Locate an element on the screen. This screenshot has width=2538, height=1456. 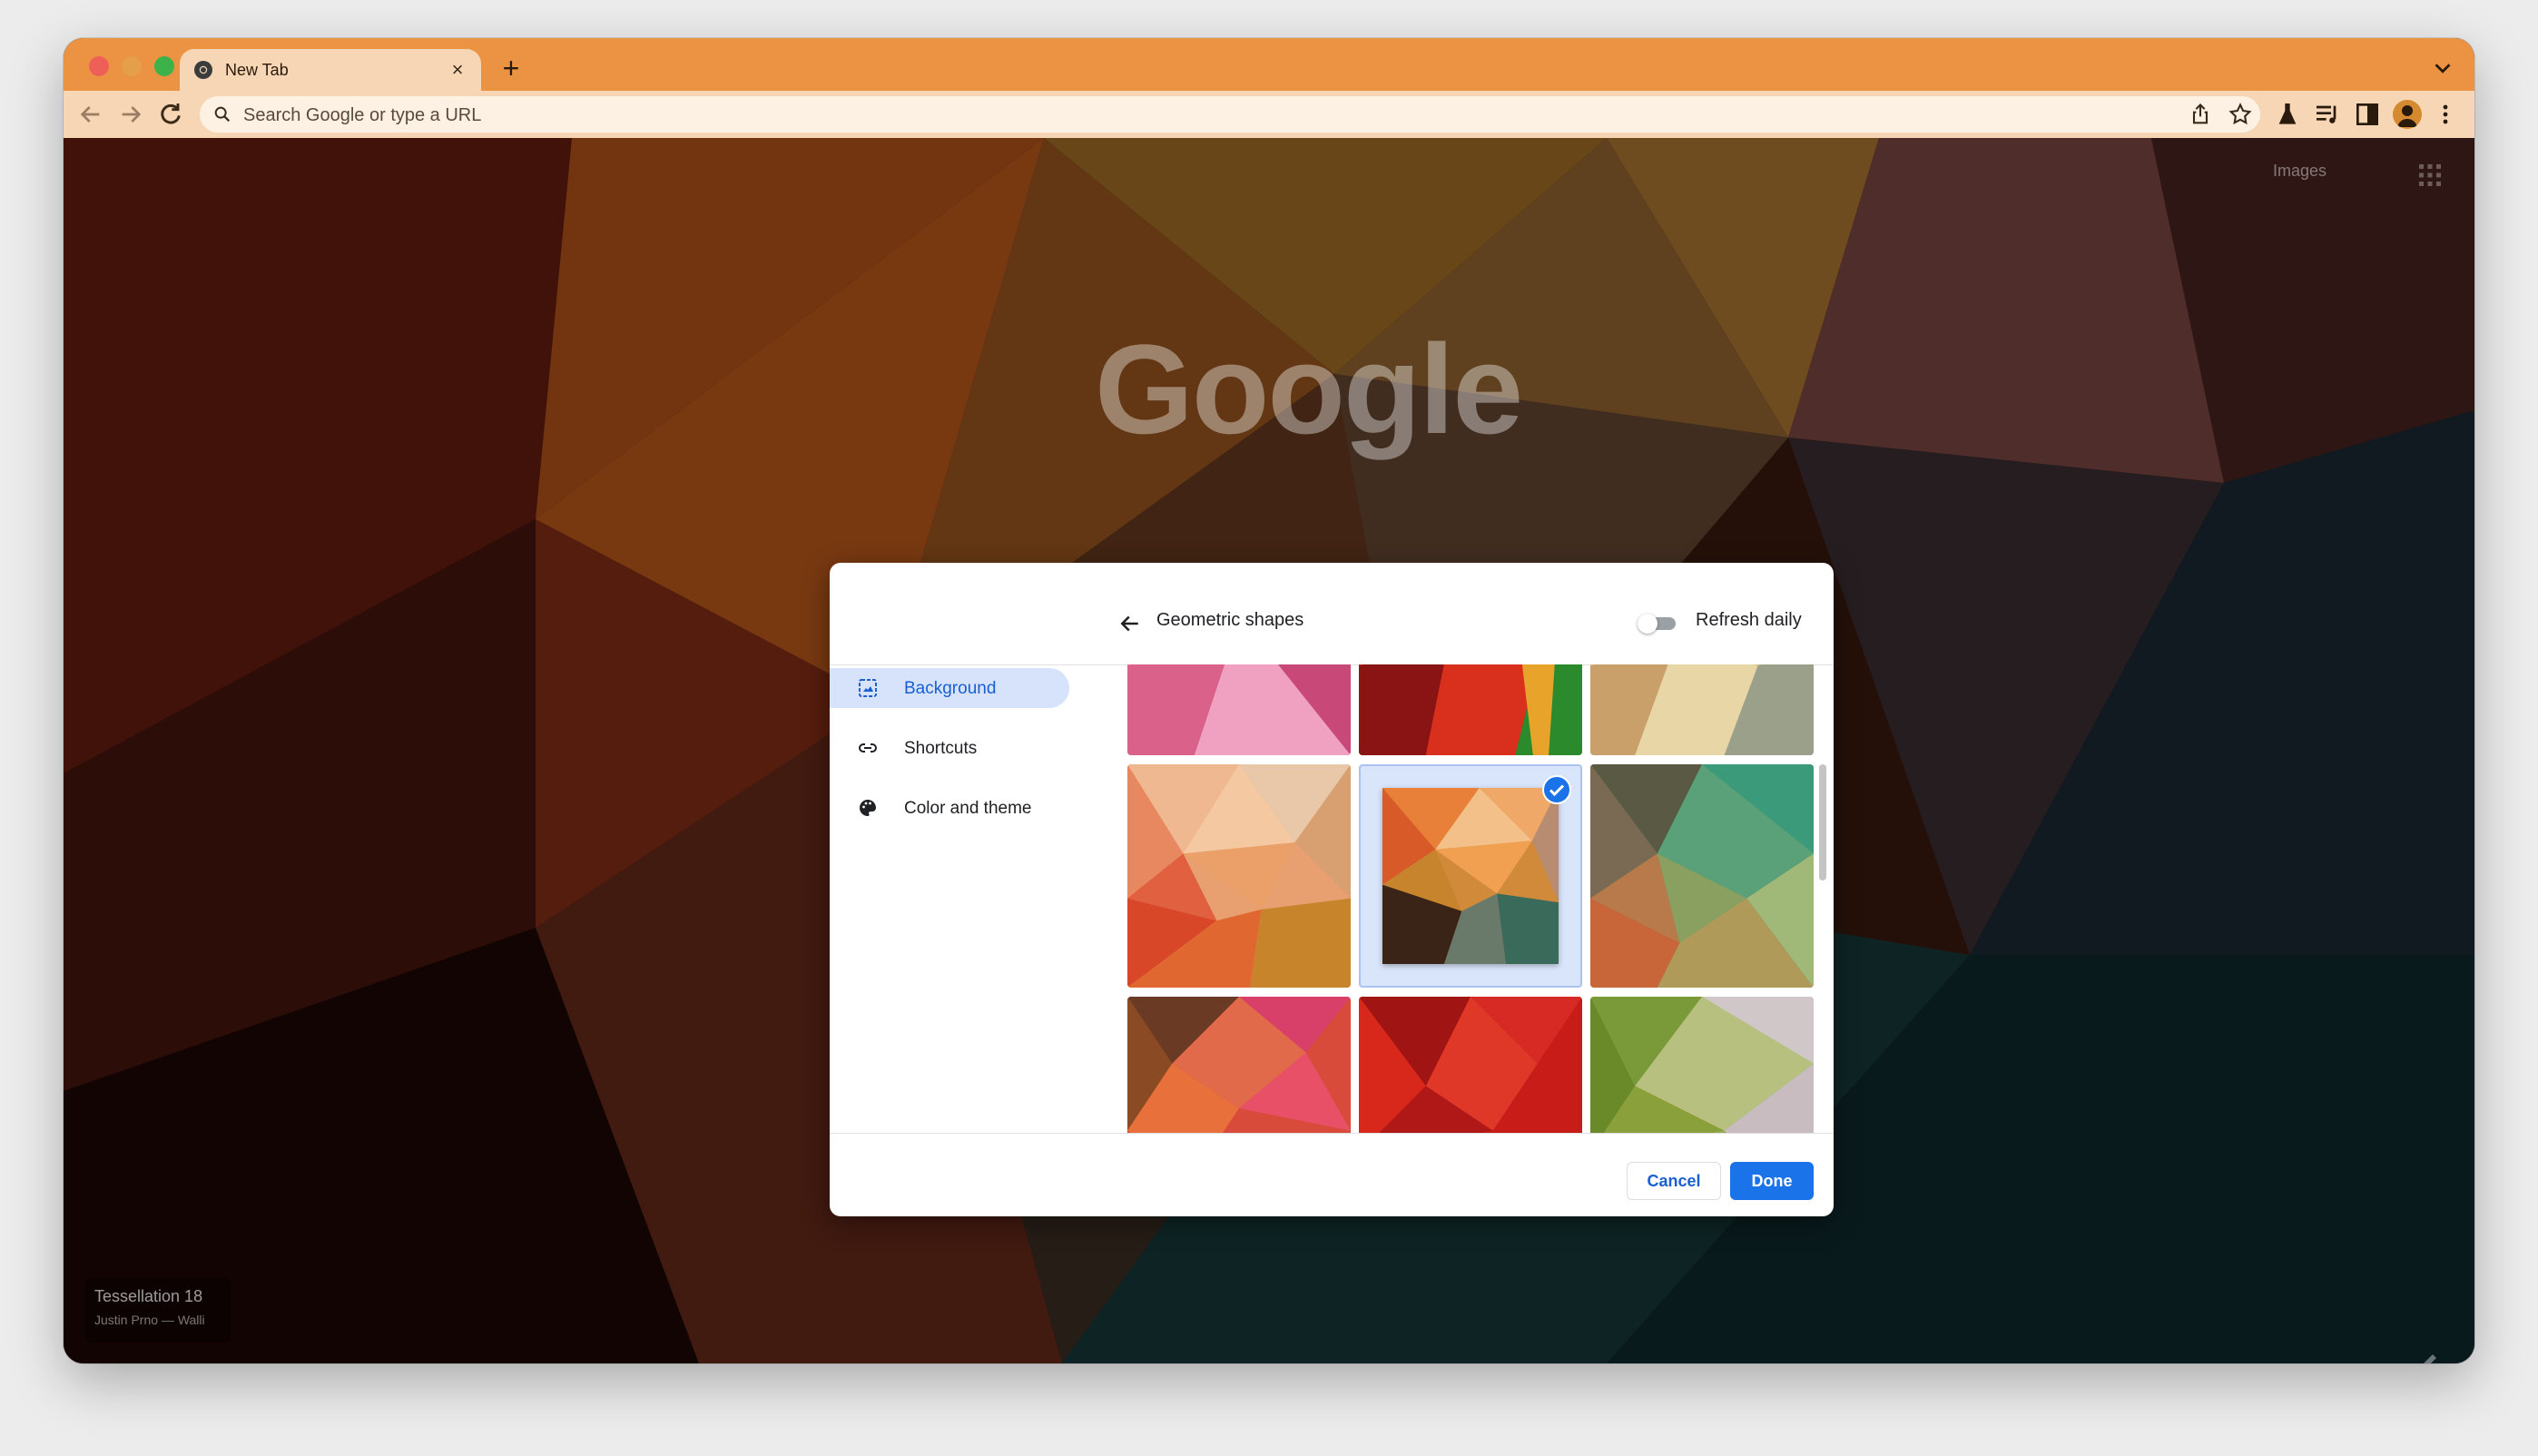
menu-item-background: Background is located at coordinates (949, 688).